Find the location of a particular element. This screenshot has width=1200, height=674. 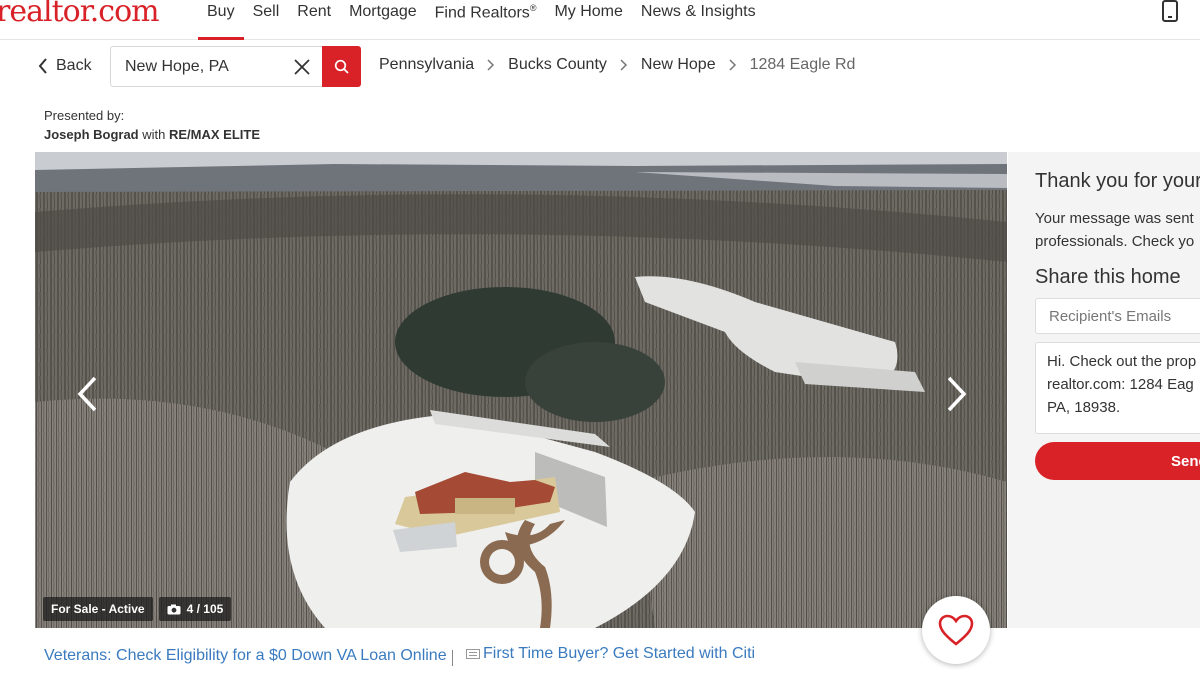

nav-sell-label: Sell is located at coordinates (266, 11).